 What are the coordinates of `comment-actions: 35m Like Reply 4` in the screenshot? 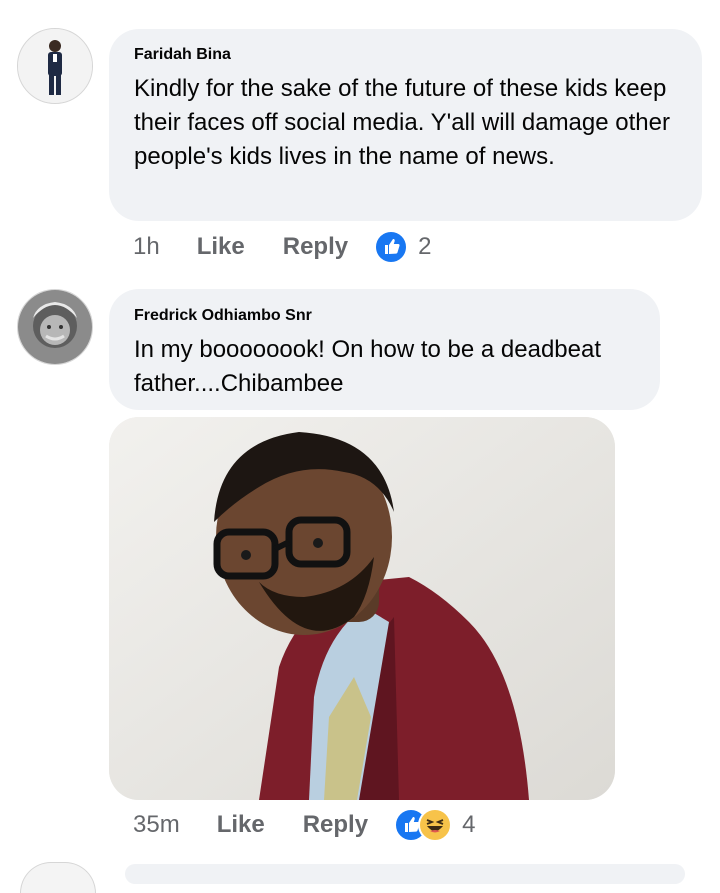 It's located at (304, 825).